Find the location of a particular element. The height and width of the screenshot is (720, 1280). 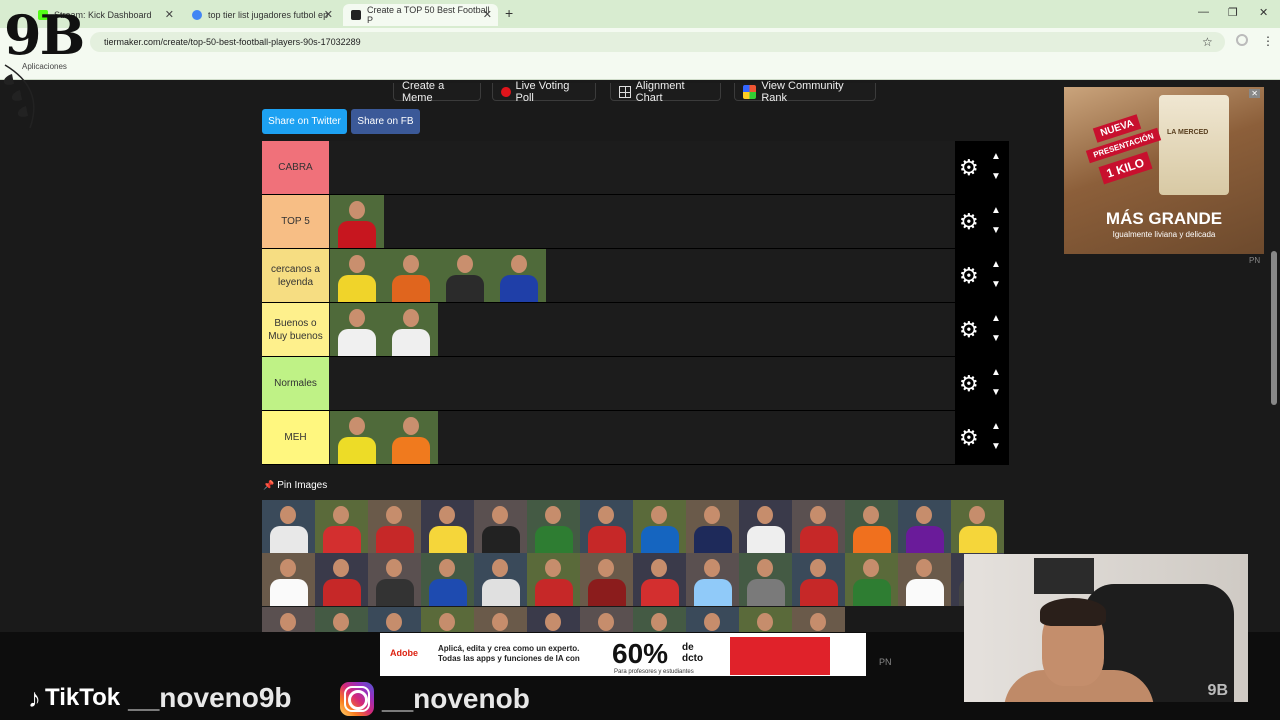

create-meme-label: Create a Meme is located at coordinates (423, 91).